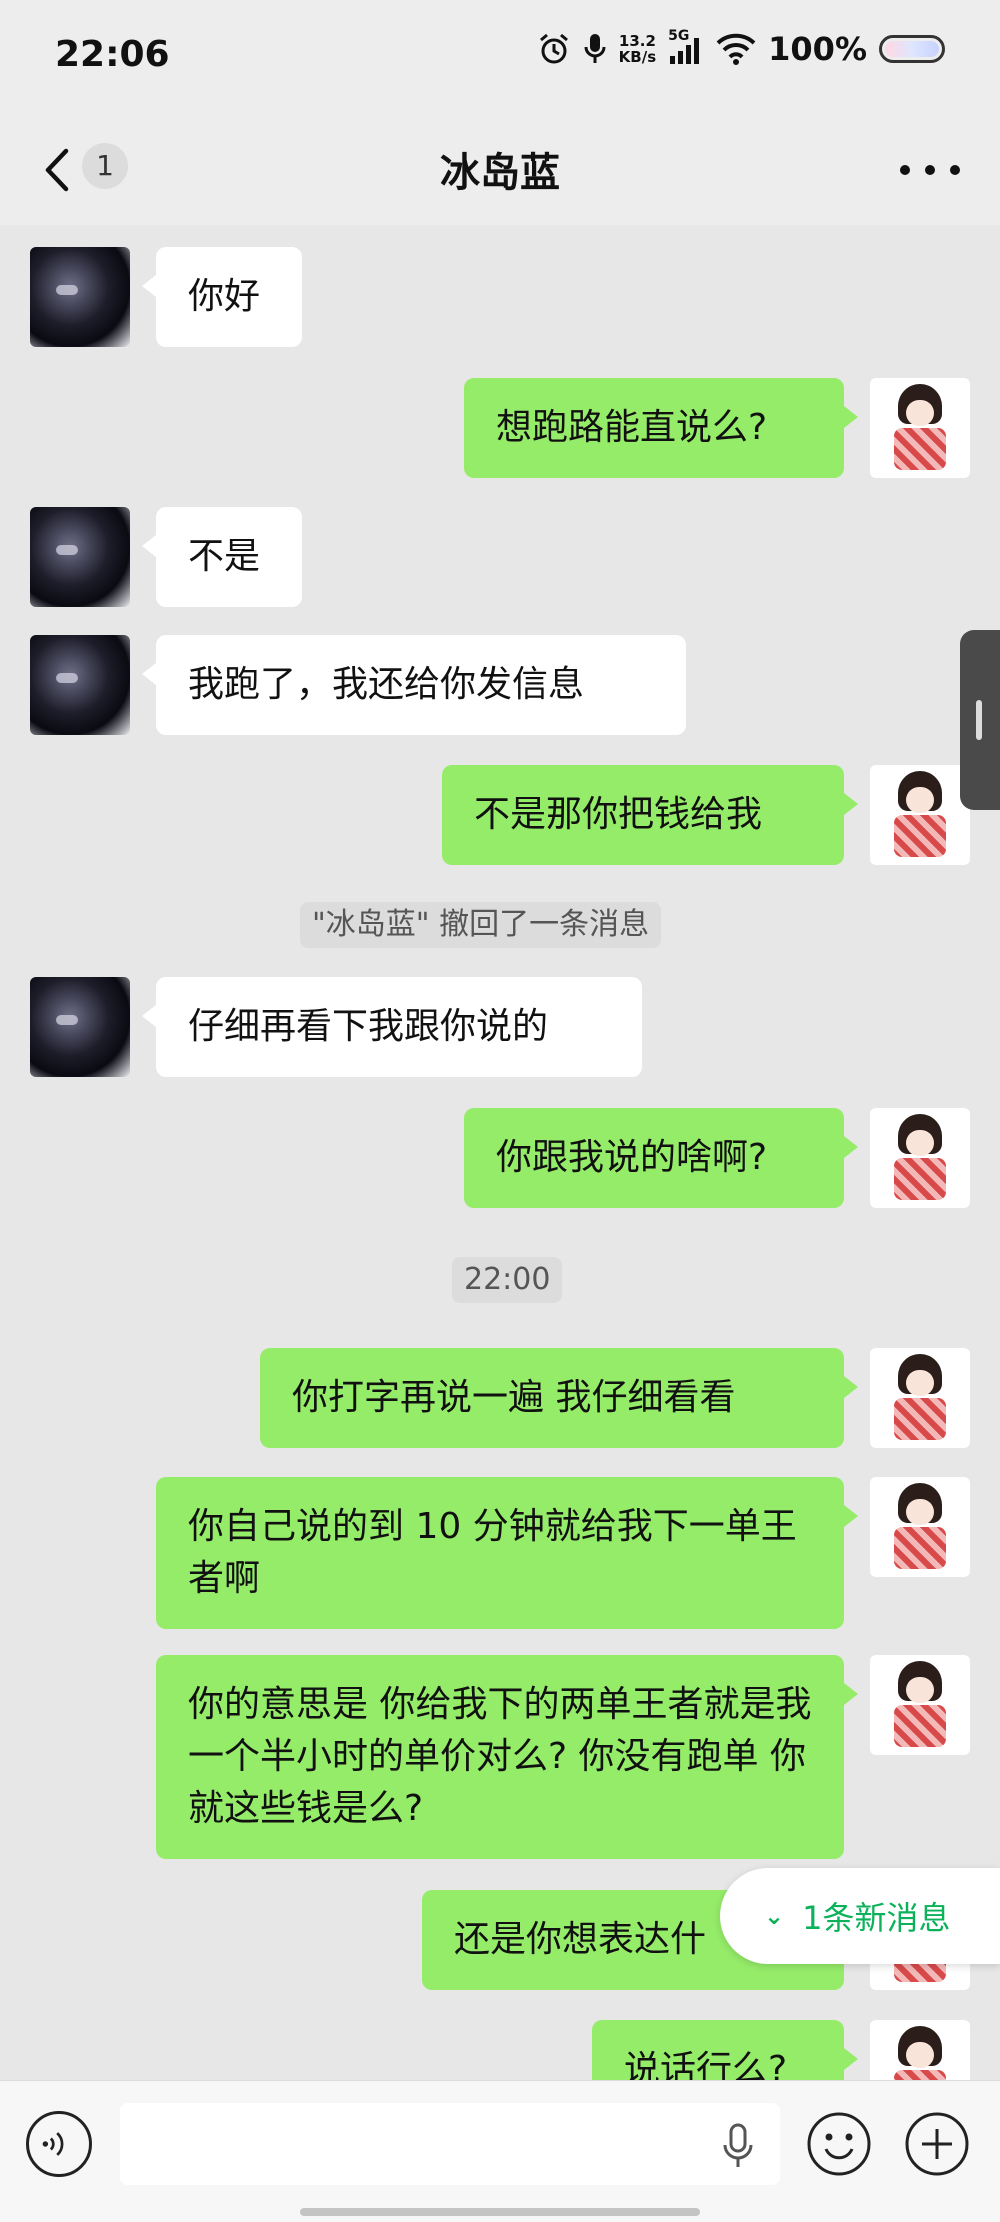 Image resolution: width=1000 pixels, height=2222 pixels. I want to click on status-bar: 22:06 13.2 KB/s 5G 100%, so click(500, 57).